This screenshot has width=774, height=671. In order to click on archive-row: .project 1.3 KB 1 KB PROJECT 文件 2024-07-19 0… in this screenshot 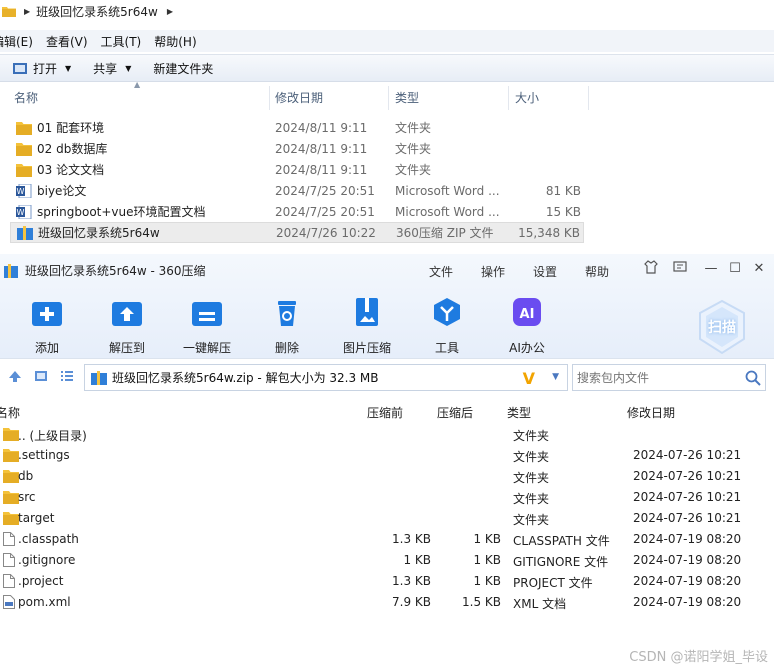, I will do `click(387, 581)`.